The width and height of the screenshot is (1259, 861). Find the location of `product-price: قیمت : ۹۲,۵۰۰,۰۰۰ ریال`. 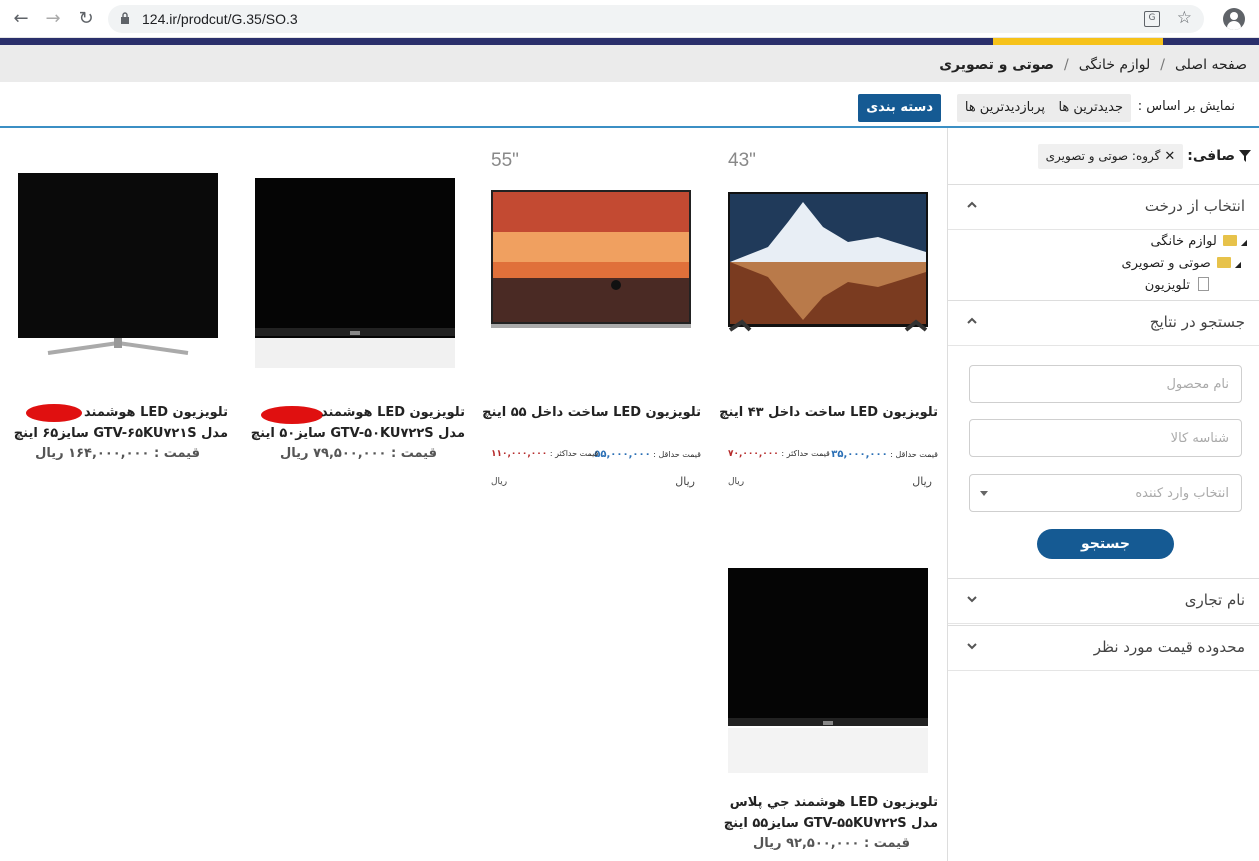

product-price: قیمت : ۹۲,۵۰۰,۰۰۰ ریال is located at coordinates (831, 843).